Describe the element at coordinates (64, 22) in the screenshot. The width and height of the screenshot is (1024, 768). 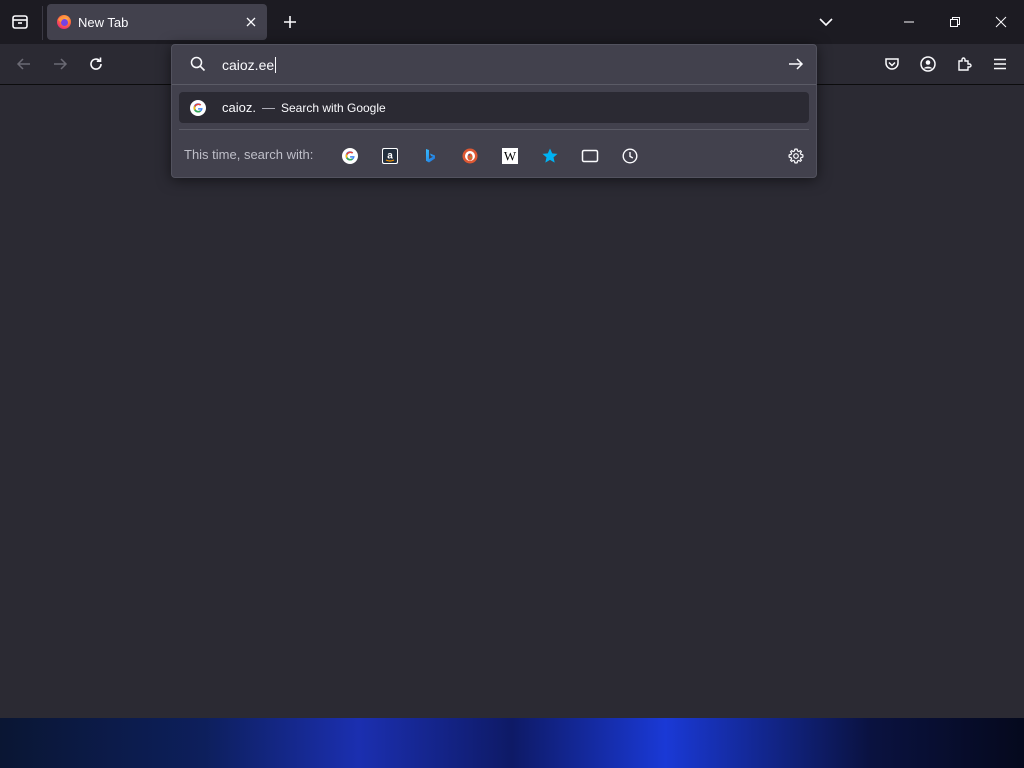
I see `firefox-icon` at that location.